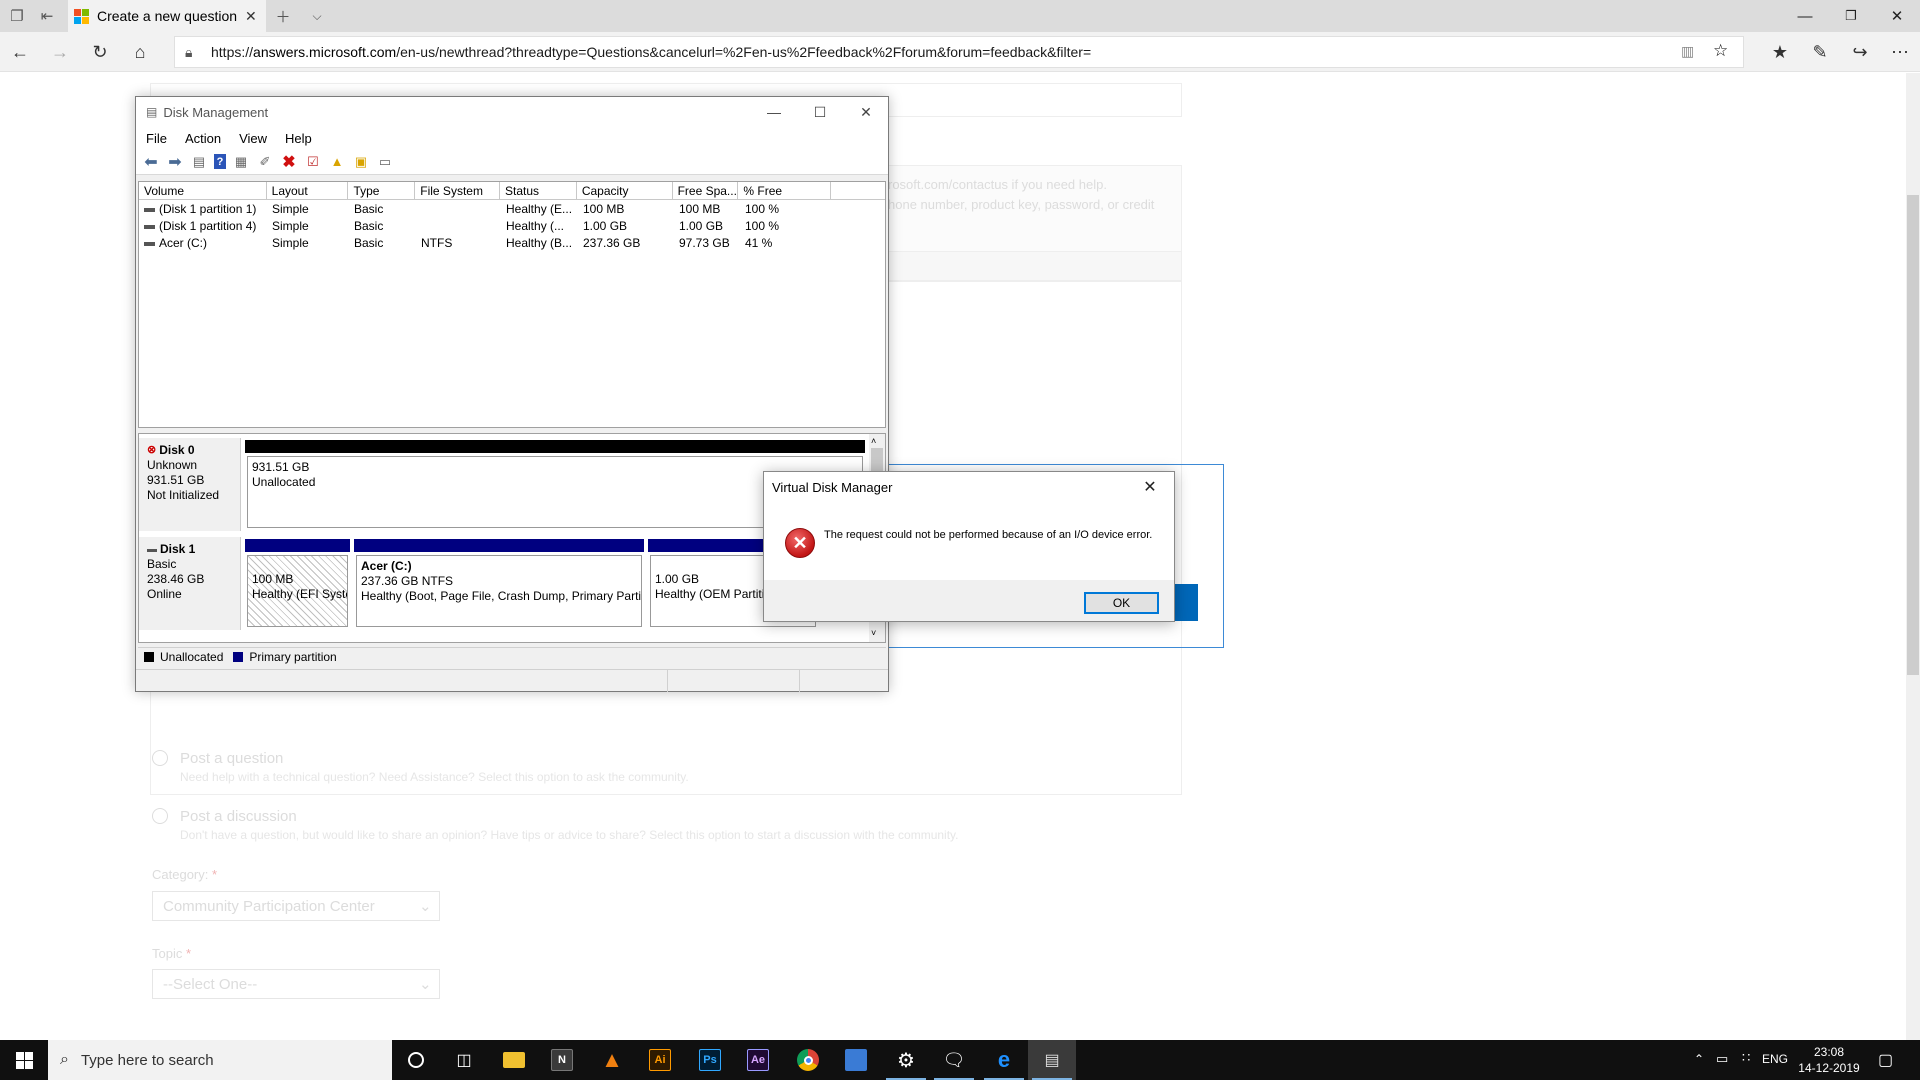  Describe the element at coordinates (220, 161) in the screenshot. I see `help-icon: ?` at that location.